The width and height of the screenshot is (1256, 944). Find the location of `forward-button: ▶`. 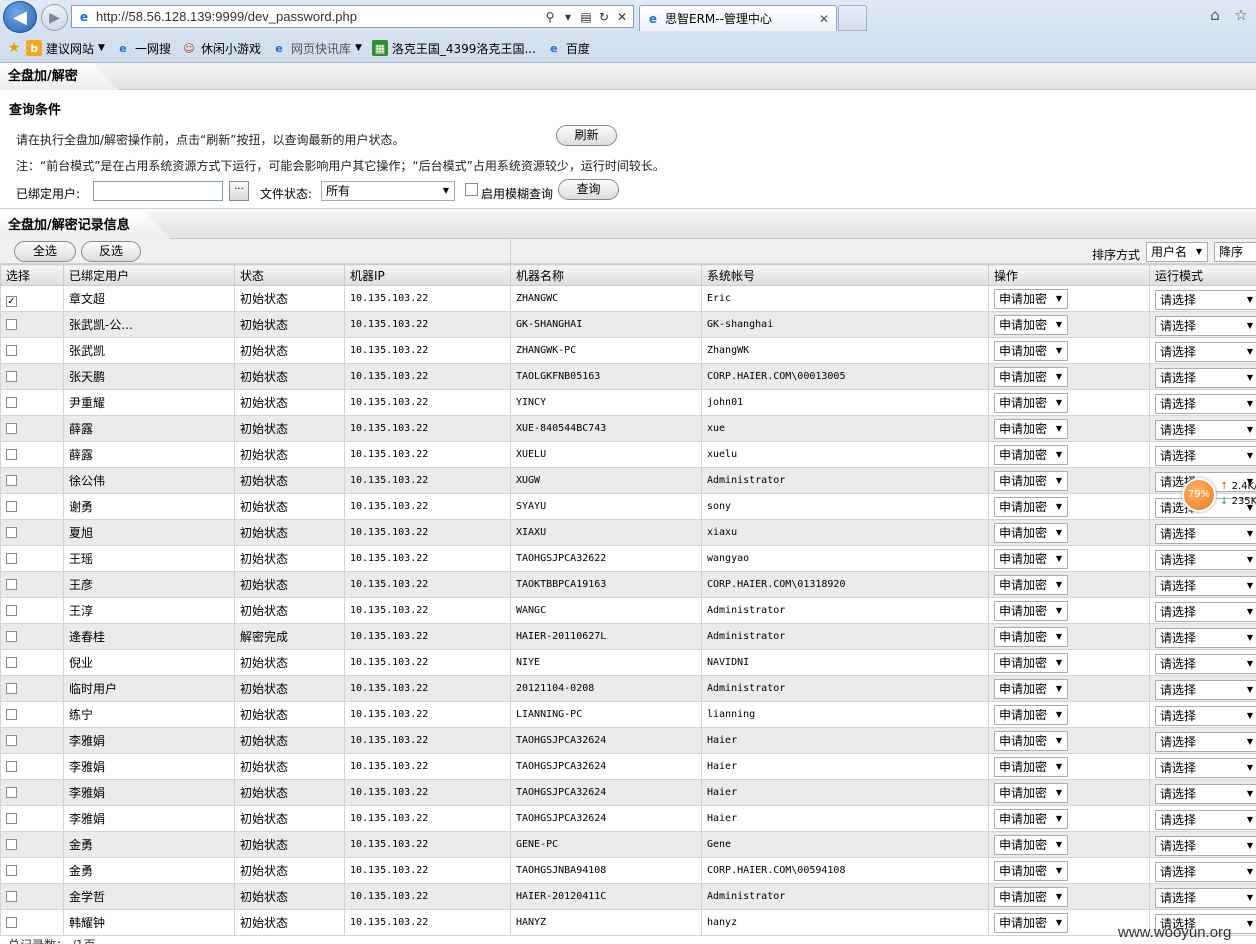

forward-button: ▶ is located at coordinates (54, 17).